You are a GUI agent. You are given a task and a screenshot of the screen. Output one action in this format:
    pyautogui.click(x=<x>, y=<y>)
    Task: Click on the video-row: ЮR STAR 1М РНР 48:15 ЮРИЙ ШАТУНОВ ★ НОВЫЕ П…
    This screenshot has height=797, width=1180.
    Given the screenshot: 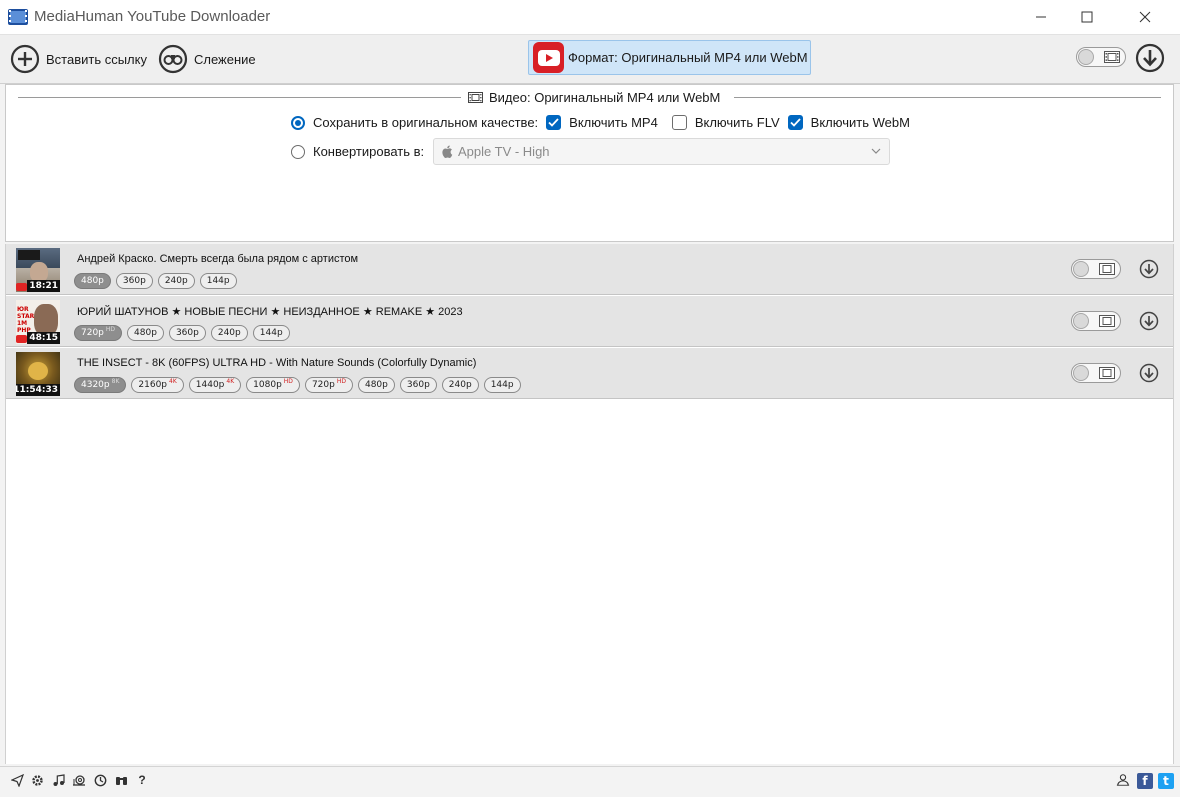 What is the action you would take?
    pyautogui.click(x=589, y=321)
    